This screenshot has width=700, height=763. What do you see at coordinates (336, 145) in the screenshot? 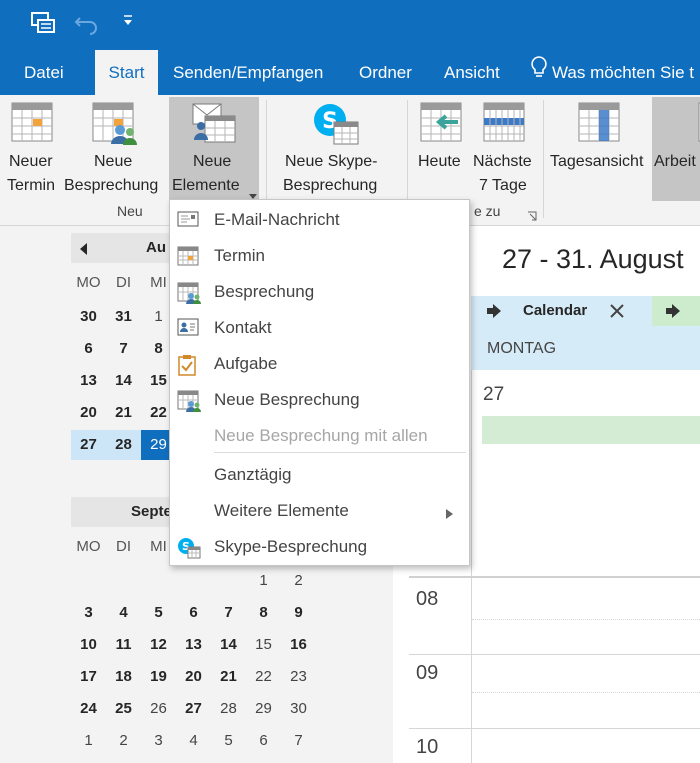
I see `new-skype-meeting-button: S Neue Skype- Besprechung` at bounding box center [336, 145].